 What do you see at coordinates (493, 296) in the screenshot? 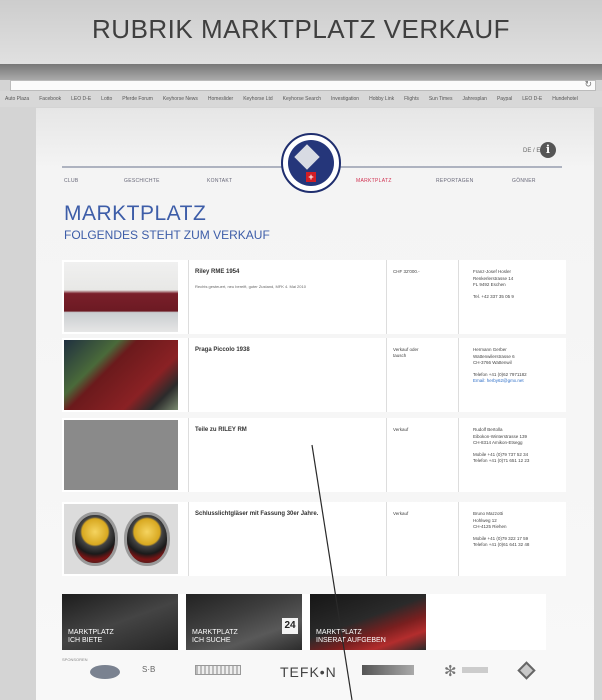
I see `contact-phone: Tel. +42 337 35 05 9` at bounding box center [493, 296].